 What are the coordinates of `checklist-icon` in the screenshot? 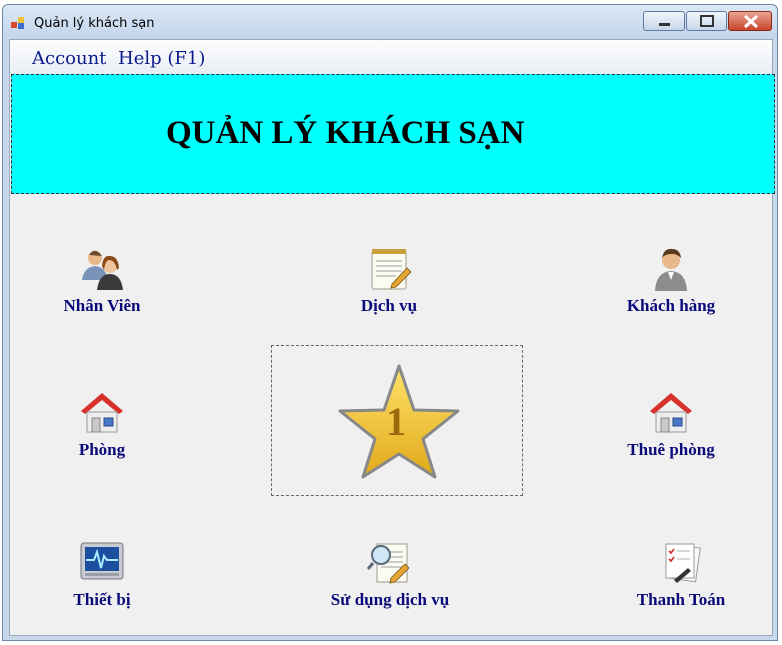 It's located at (683, 563).